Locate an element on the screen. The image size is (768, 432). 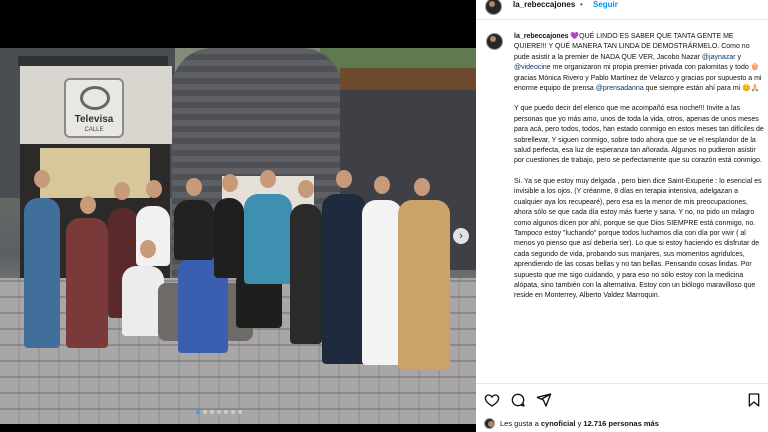
building-roof is located at coordinates (93, 61).